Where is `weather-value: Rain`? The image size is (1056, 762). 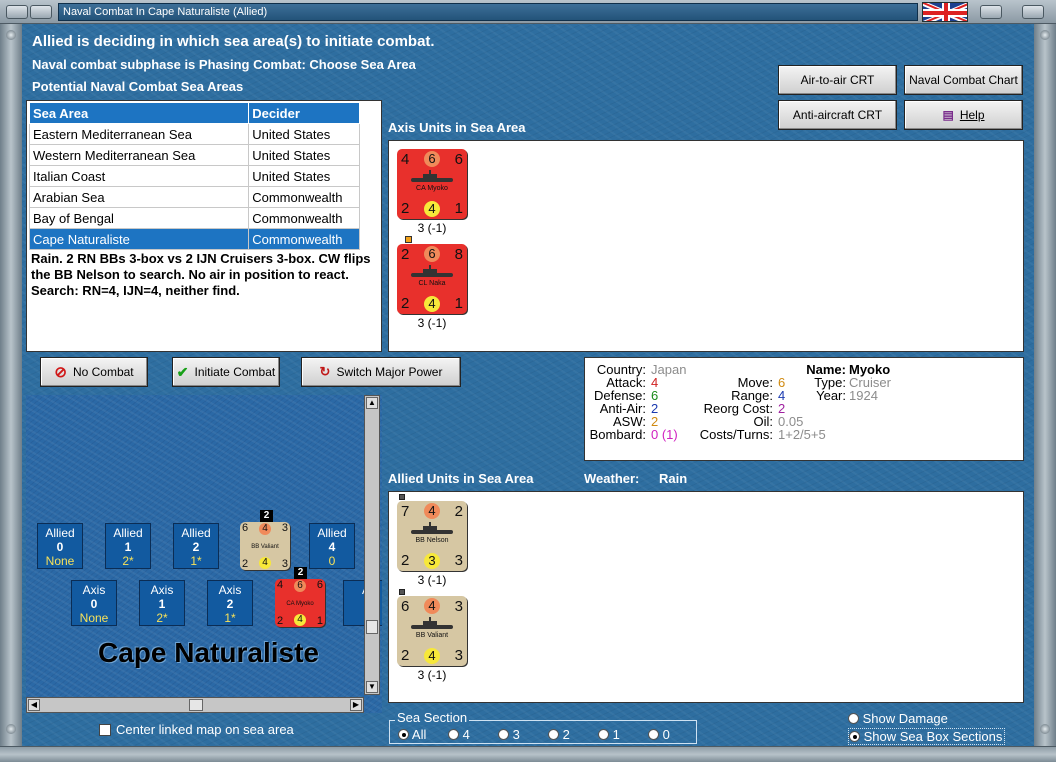 weather-value: Rain is located at coordinates (673, 478).